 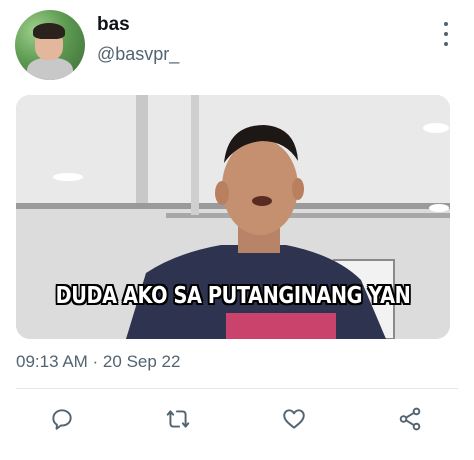 What do you see at coordinates (64, 421) in the screenshot?
I see `reply-icon` at bounding box center [64, 421].